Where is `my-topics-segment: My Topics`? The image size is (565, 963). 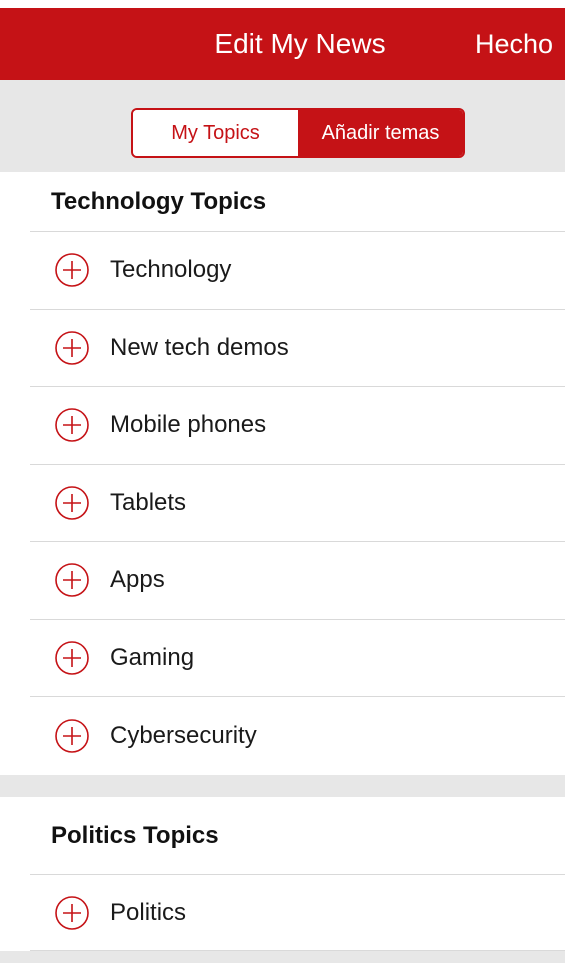
my-topics-segment: My Topics is located at coordinates (215, 133).